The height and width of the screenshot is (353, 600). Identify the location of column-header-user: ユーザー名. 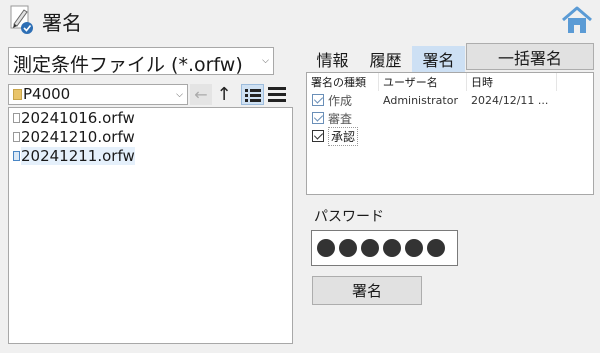
(423, 82).